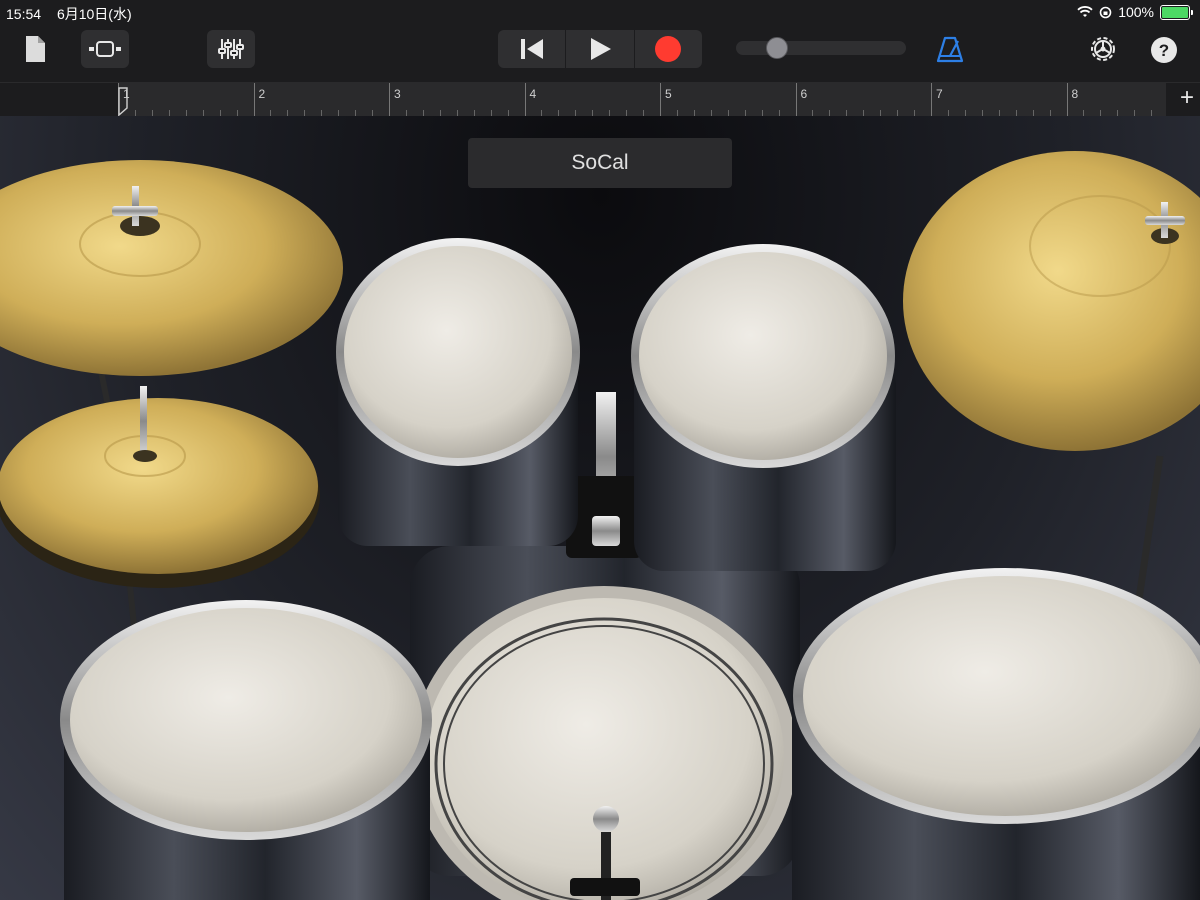 The height and width of the screenshot is (900, 1200). What do you see at coordinates (171, 268) in the screenshot?
I see `crash-cymbal-left` at bounding box center [171, 268].